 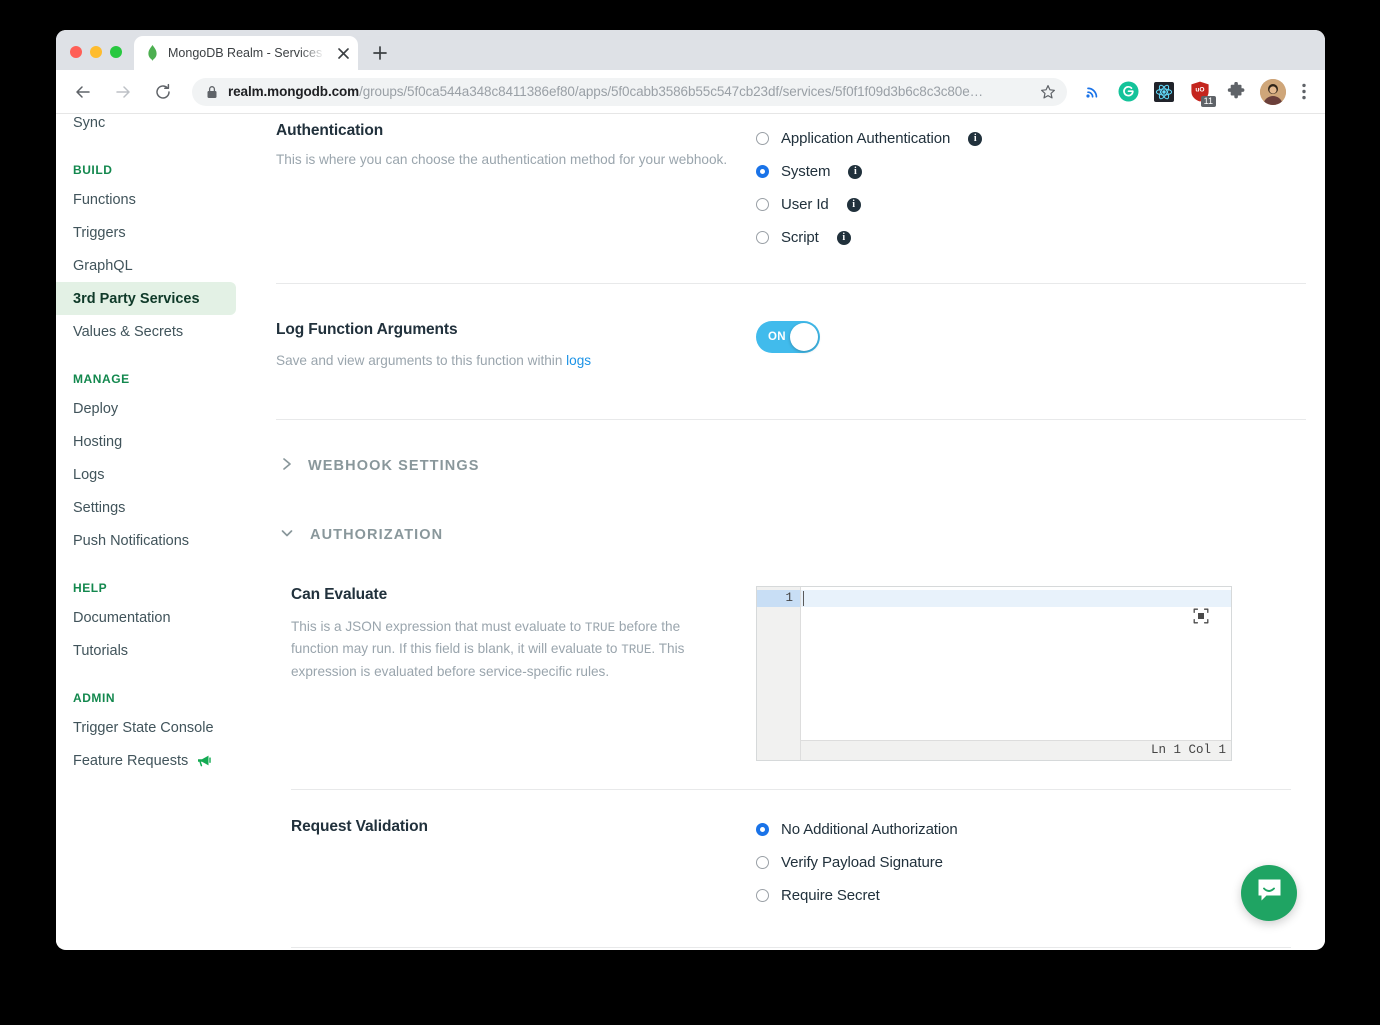 I want to click on can-evaluate-title: Can Evaluate, so click(x=339, y=595).